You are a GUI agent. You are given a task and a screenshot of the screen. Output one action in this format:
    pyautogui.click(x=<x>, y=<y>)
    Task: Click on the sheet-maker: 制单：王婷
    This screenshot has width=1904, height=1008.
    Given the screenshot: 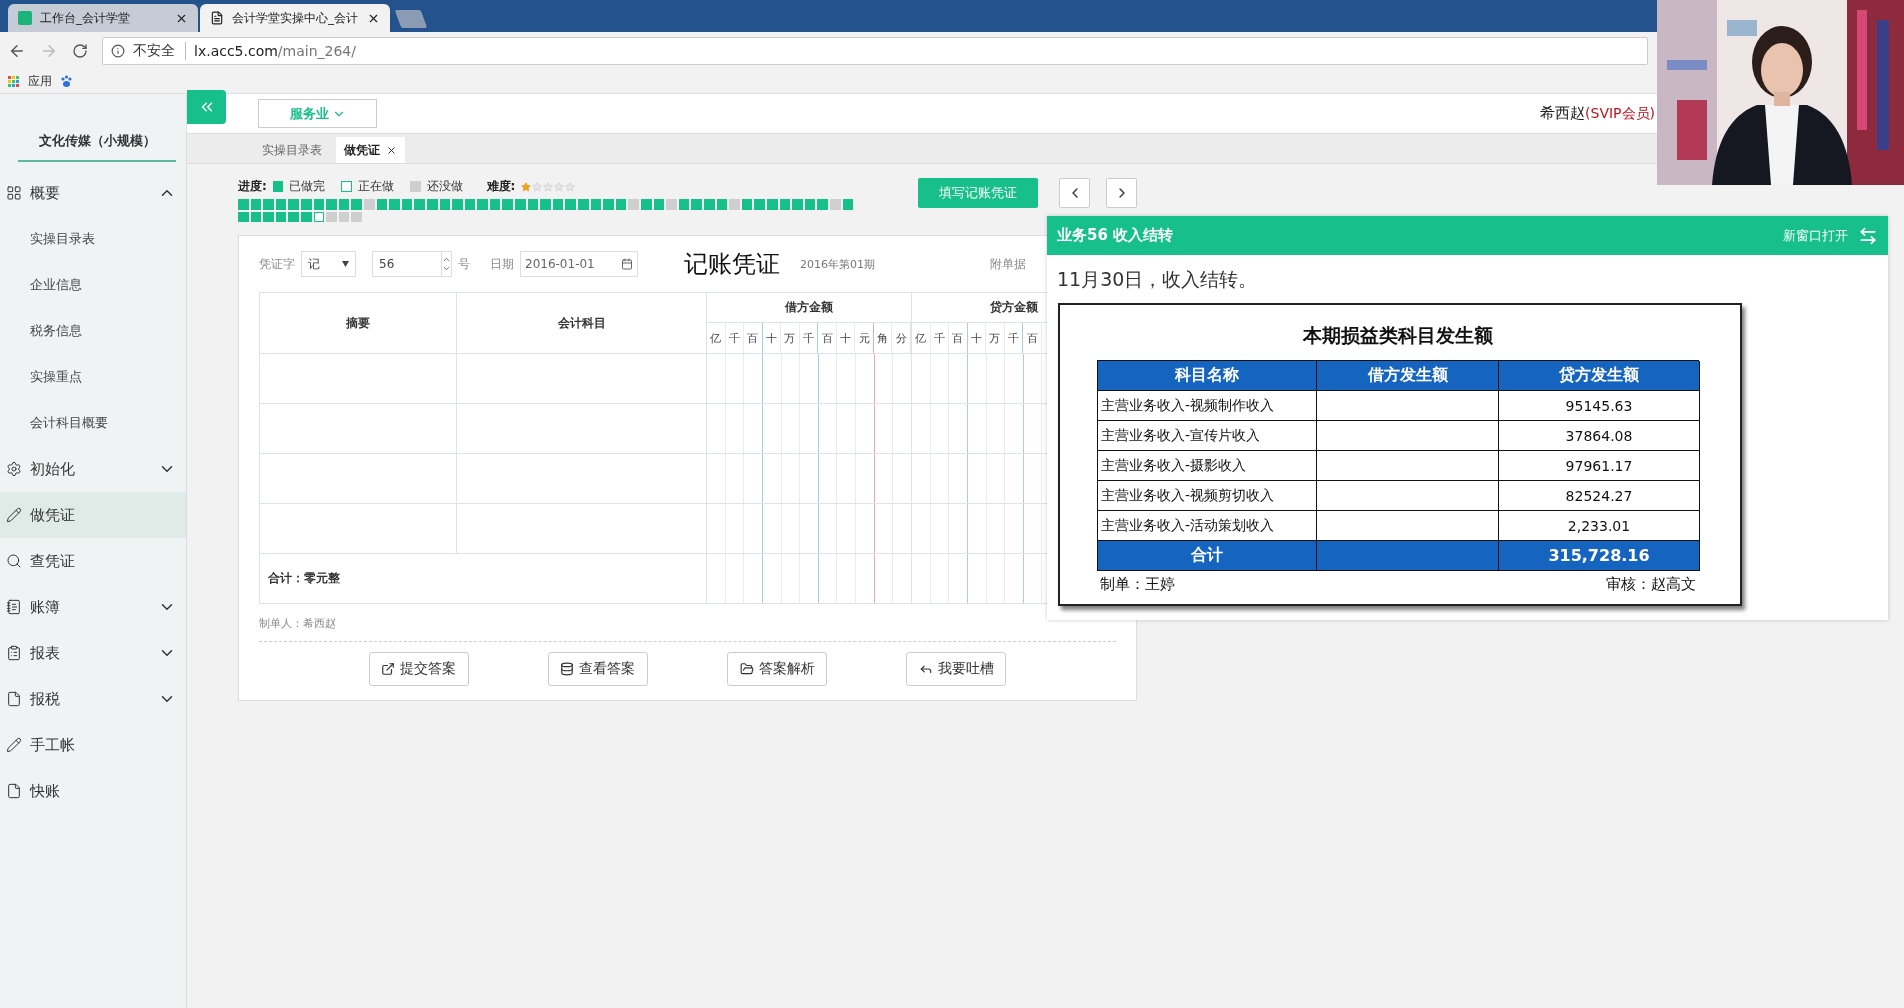 What is the action you would take?
    pyautogui.click(x=1137, y=584)
    